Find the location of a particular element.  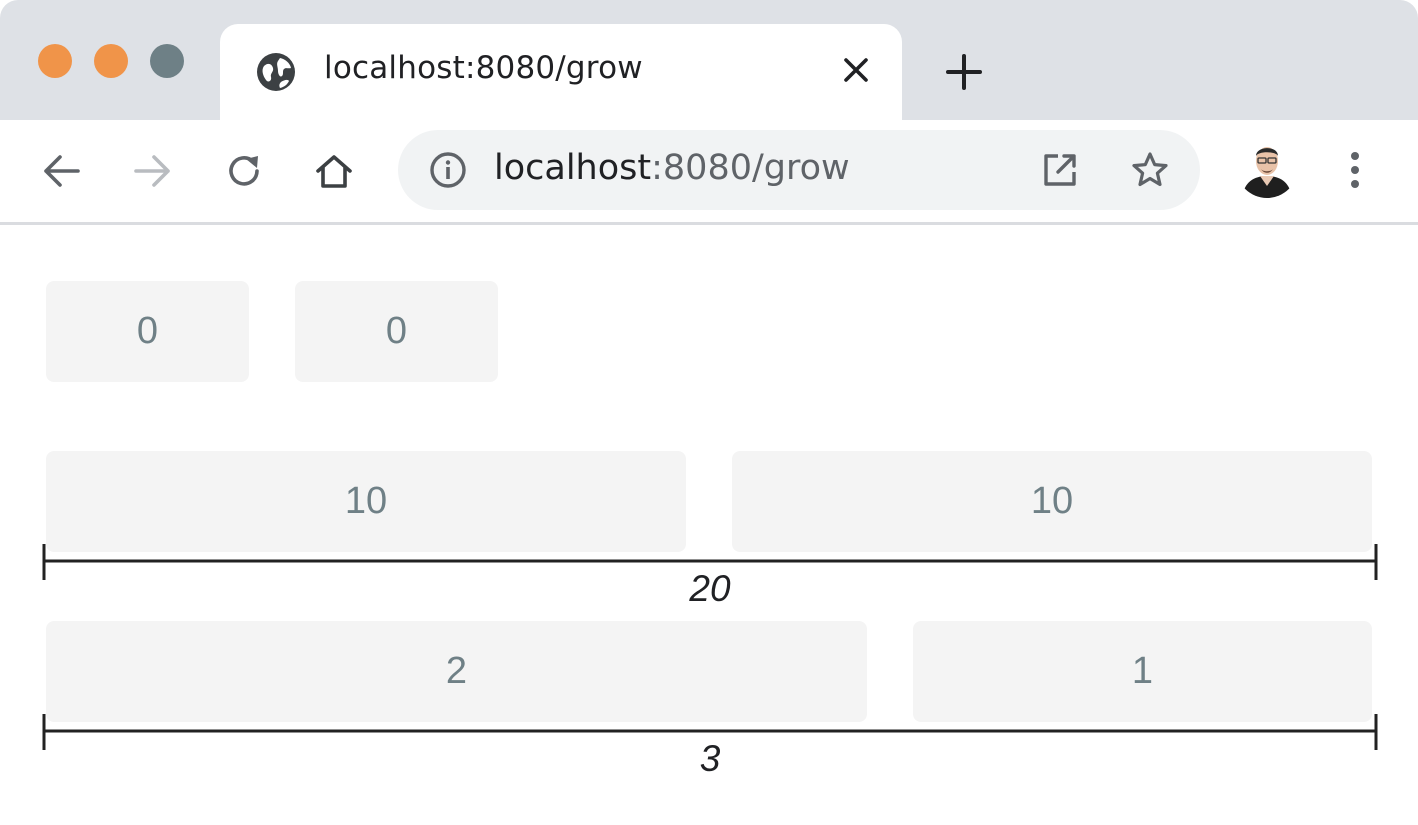

flex-grow-value: 2 is located at coordinates (456, 671).